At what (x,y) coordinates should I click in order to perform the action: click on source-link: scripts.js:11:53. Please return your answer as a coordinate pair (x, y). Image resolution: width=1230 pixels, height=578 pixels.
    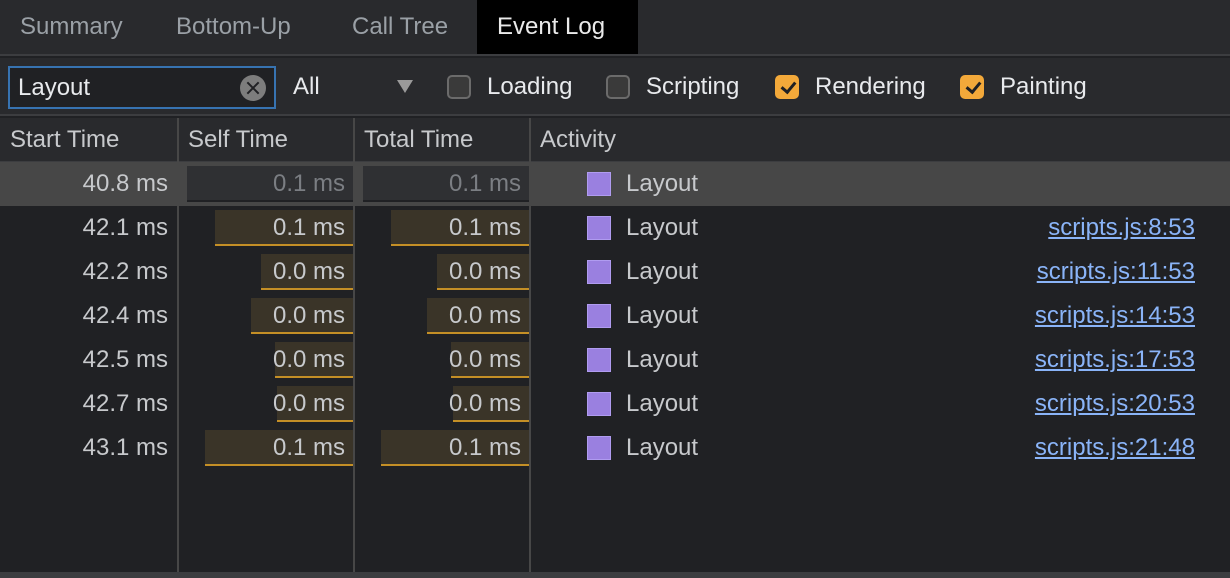
    Looking at the image, I should click on (1116, 272).